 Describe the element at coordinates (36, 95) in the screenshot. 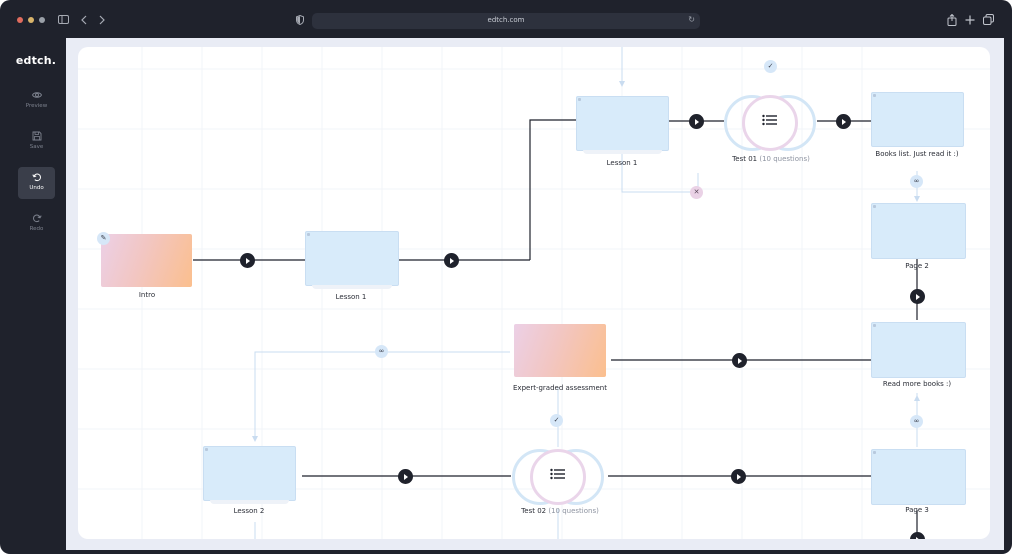

I see `eye-icon` at that location.